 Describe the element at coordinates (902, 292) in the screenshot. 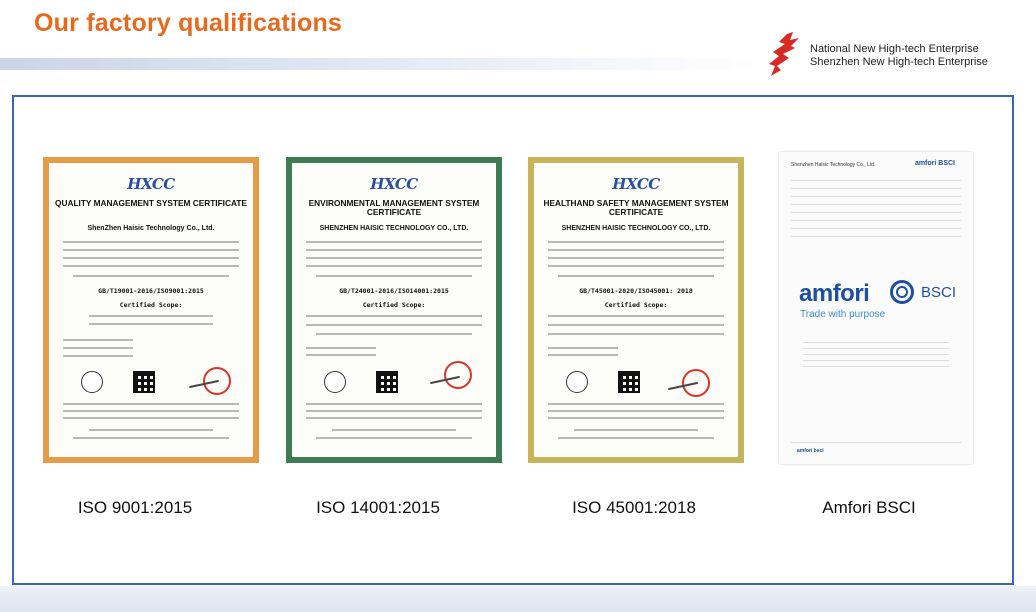

I see `amfori-ring-inner-icon` at that location.